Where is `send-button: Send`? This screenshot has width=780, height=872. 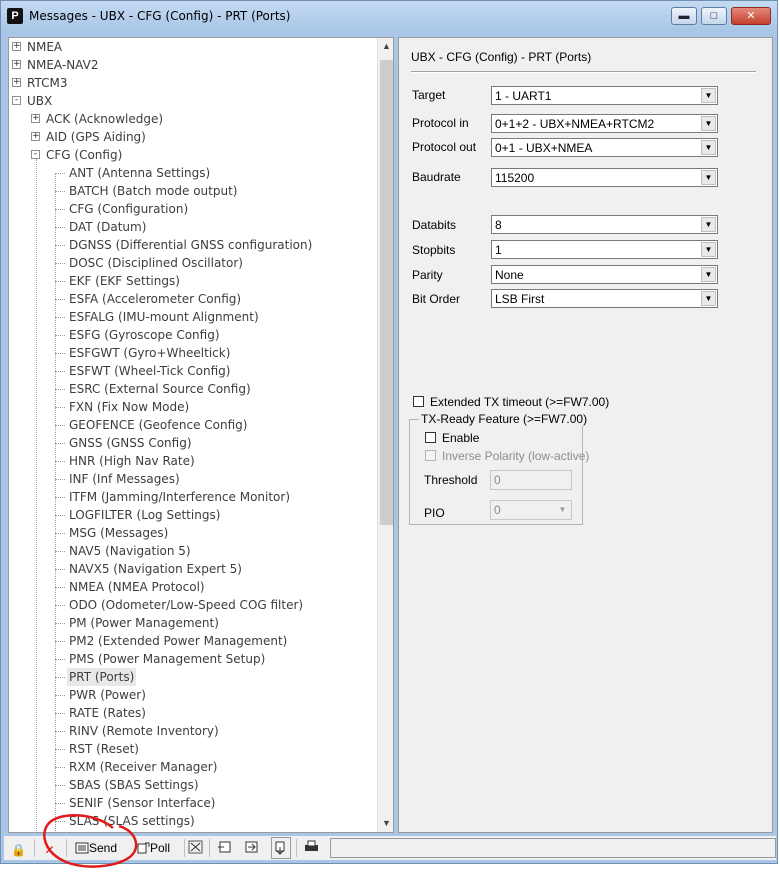
send-button: Send is located at coordinates (95, 848).